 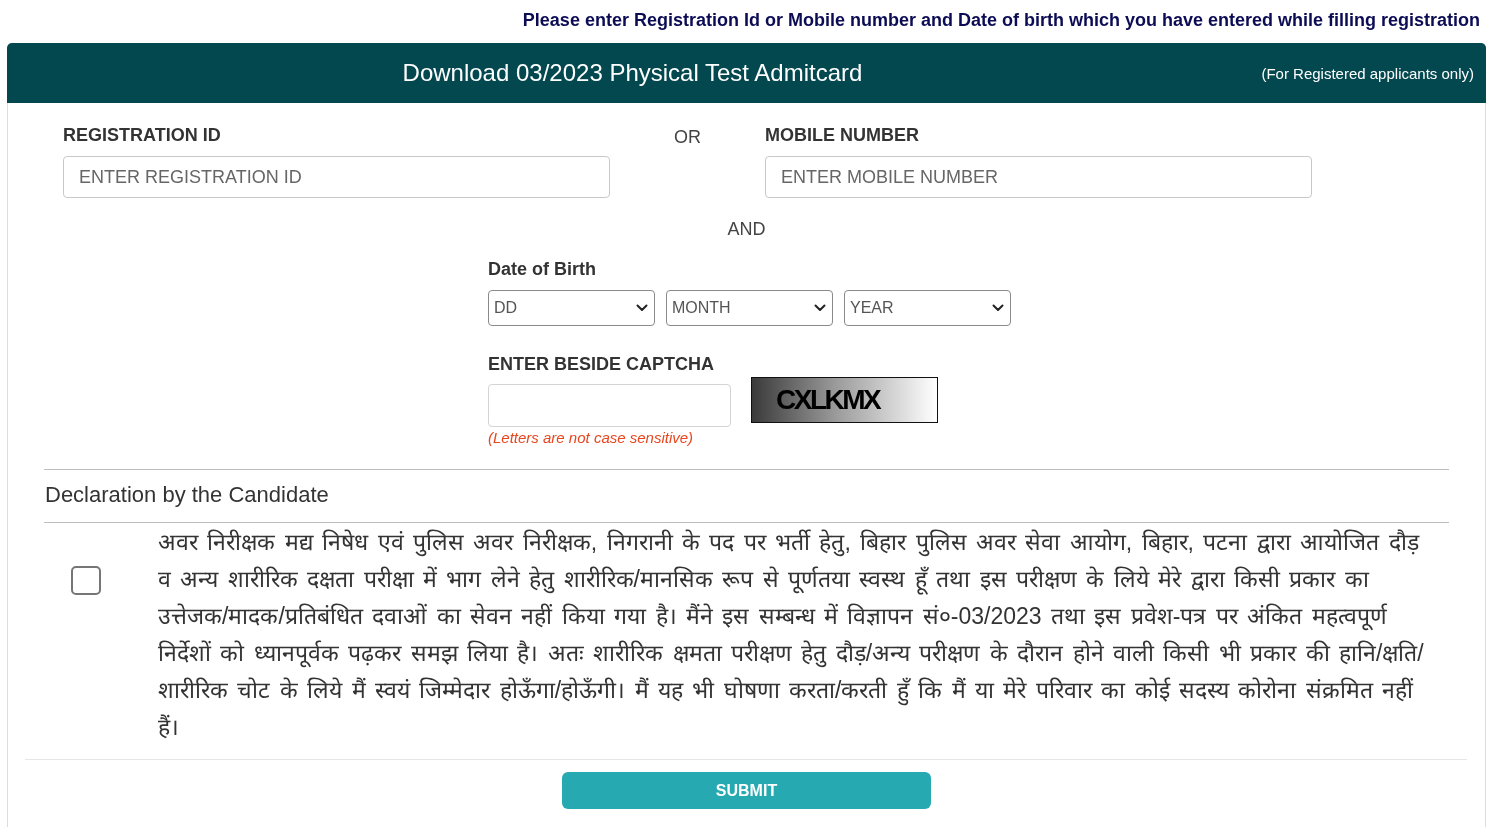 What do you see at coordinates (336, 177) in the screenshot?
I see `registration-id-field: ENTER REGISTRATION ID` at bounding box center [336, 177].